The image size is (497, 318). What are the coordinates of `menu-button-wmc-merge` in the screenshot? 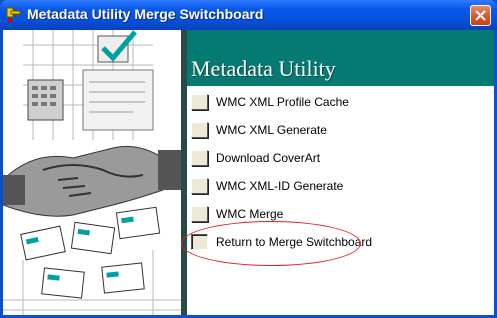 It's located at (199, 214).